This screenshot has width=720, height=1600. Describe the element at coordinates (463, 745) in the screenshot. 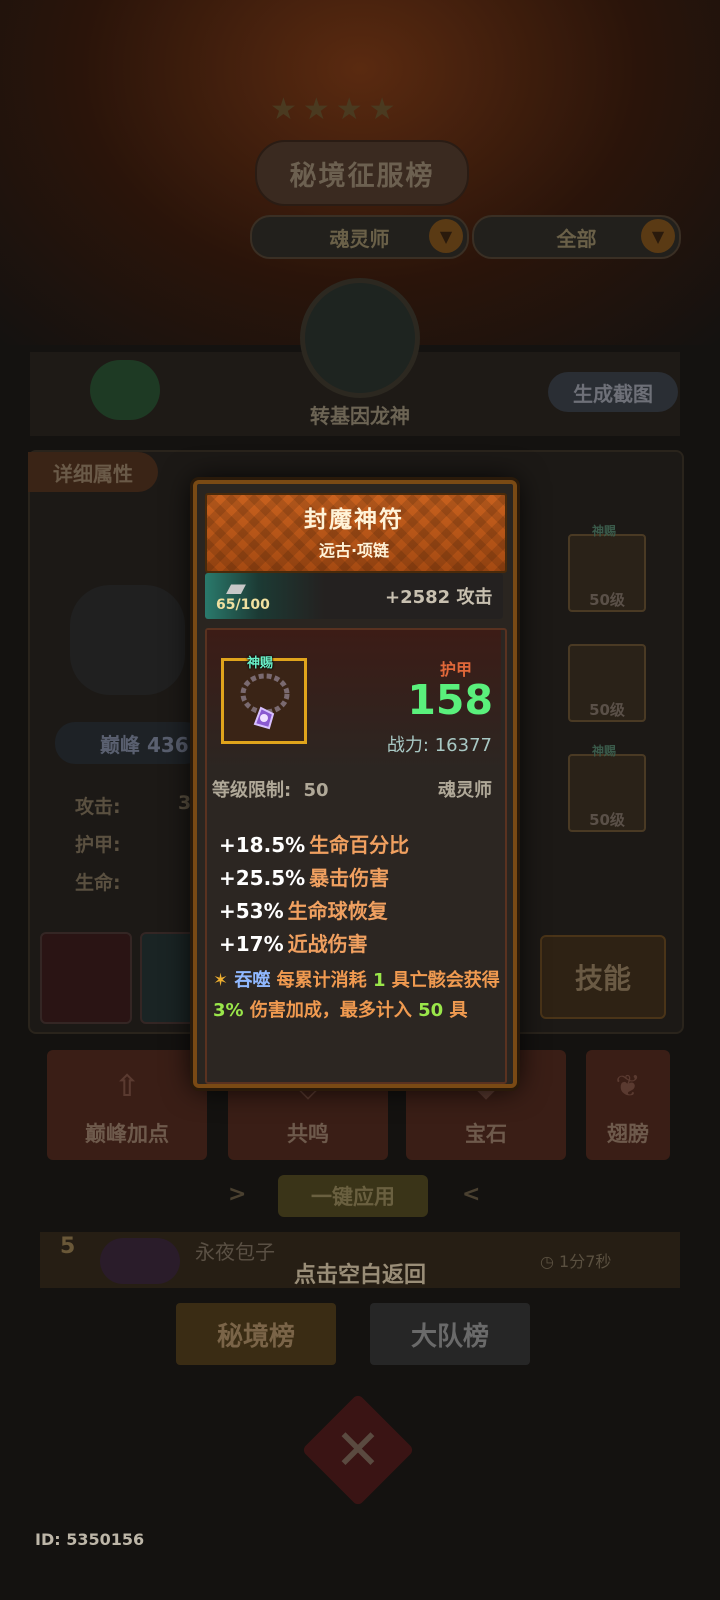

I see `power-value: 16377` at that location.